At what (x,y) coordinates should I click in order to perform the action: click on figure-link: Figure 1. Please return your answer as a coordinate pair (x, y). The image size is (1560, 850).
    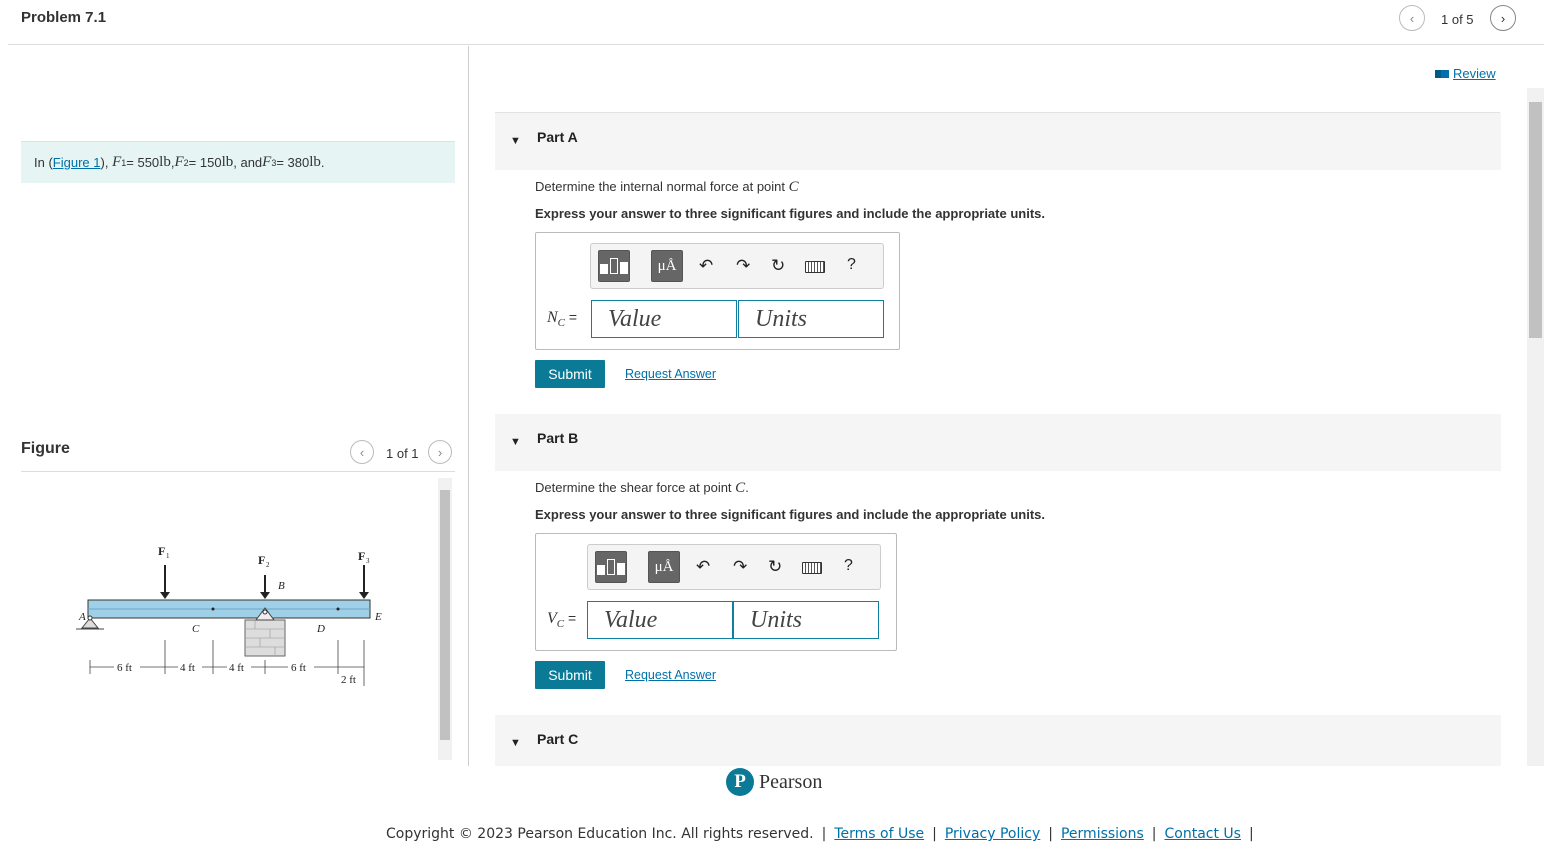
    Looking at the image, I should click on (77, 162).